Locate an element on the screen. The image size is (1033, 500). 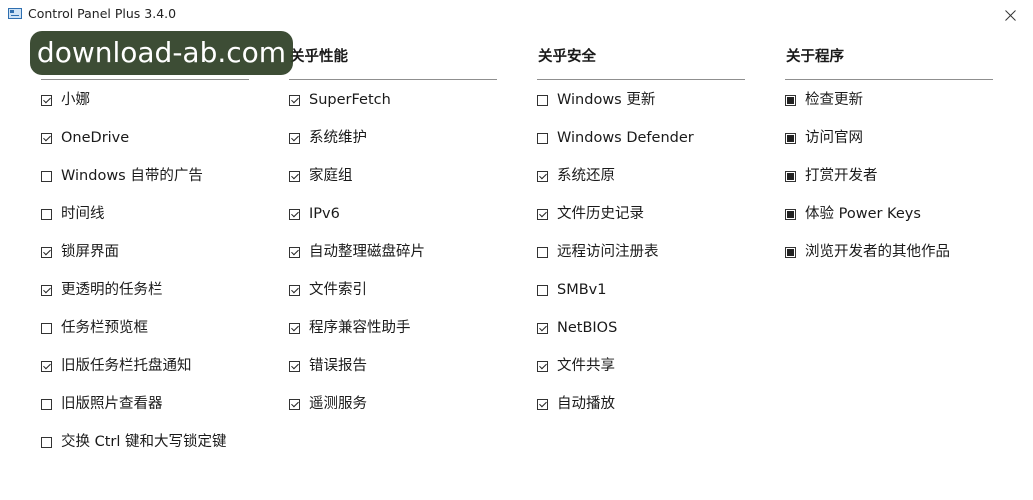
option-label: Windows 自带的广告 is located at coordinates (132, 176).